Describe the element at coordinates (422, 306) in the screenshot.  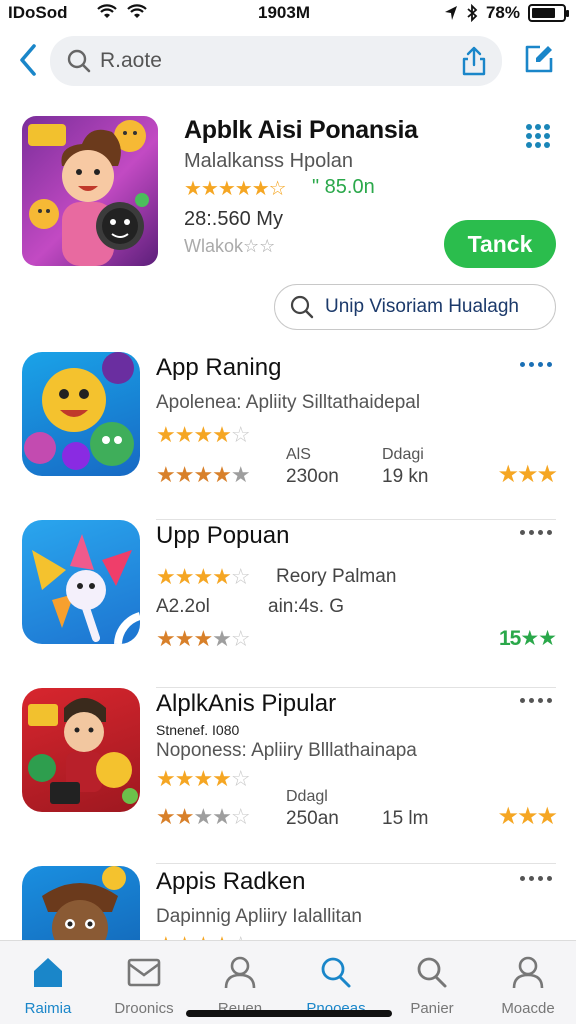
I see `related-search-label: Unip Visoriam Hualagh` at that location.